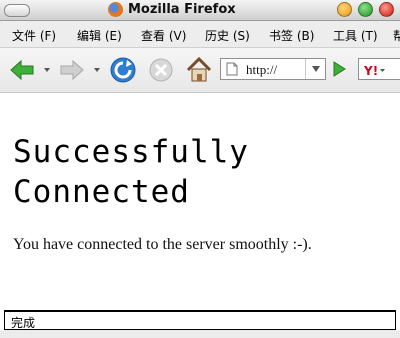  I want to click on heading-line-1: Successfully, so click(131, 152).